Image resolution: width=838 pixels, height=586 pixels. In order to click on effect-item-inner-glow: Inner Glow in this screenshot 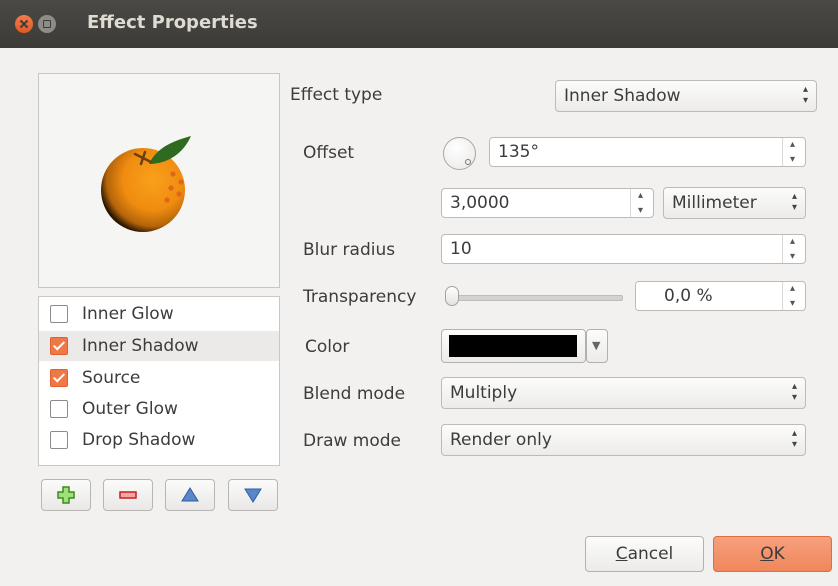, I will do `click(159, 314)`.